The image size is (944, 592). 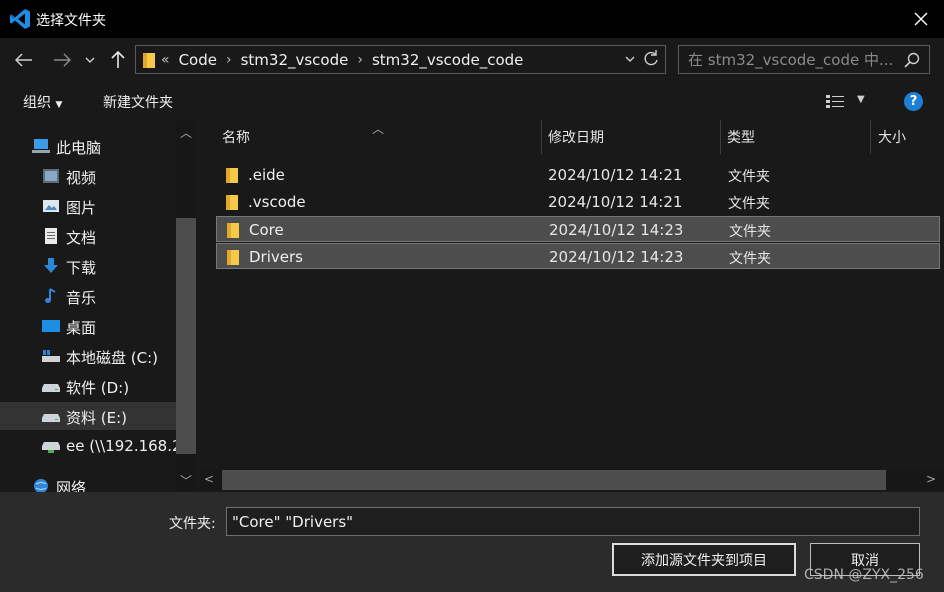 I want to click on download-icon, so click(x=51, y=265).